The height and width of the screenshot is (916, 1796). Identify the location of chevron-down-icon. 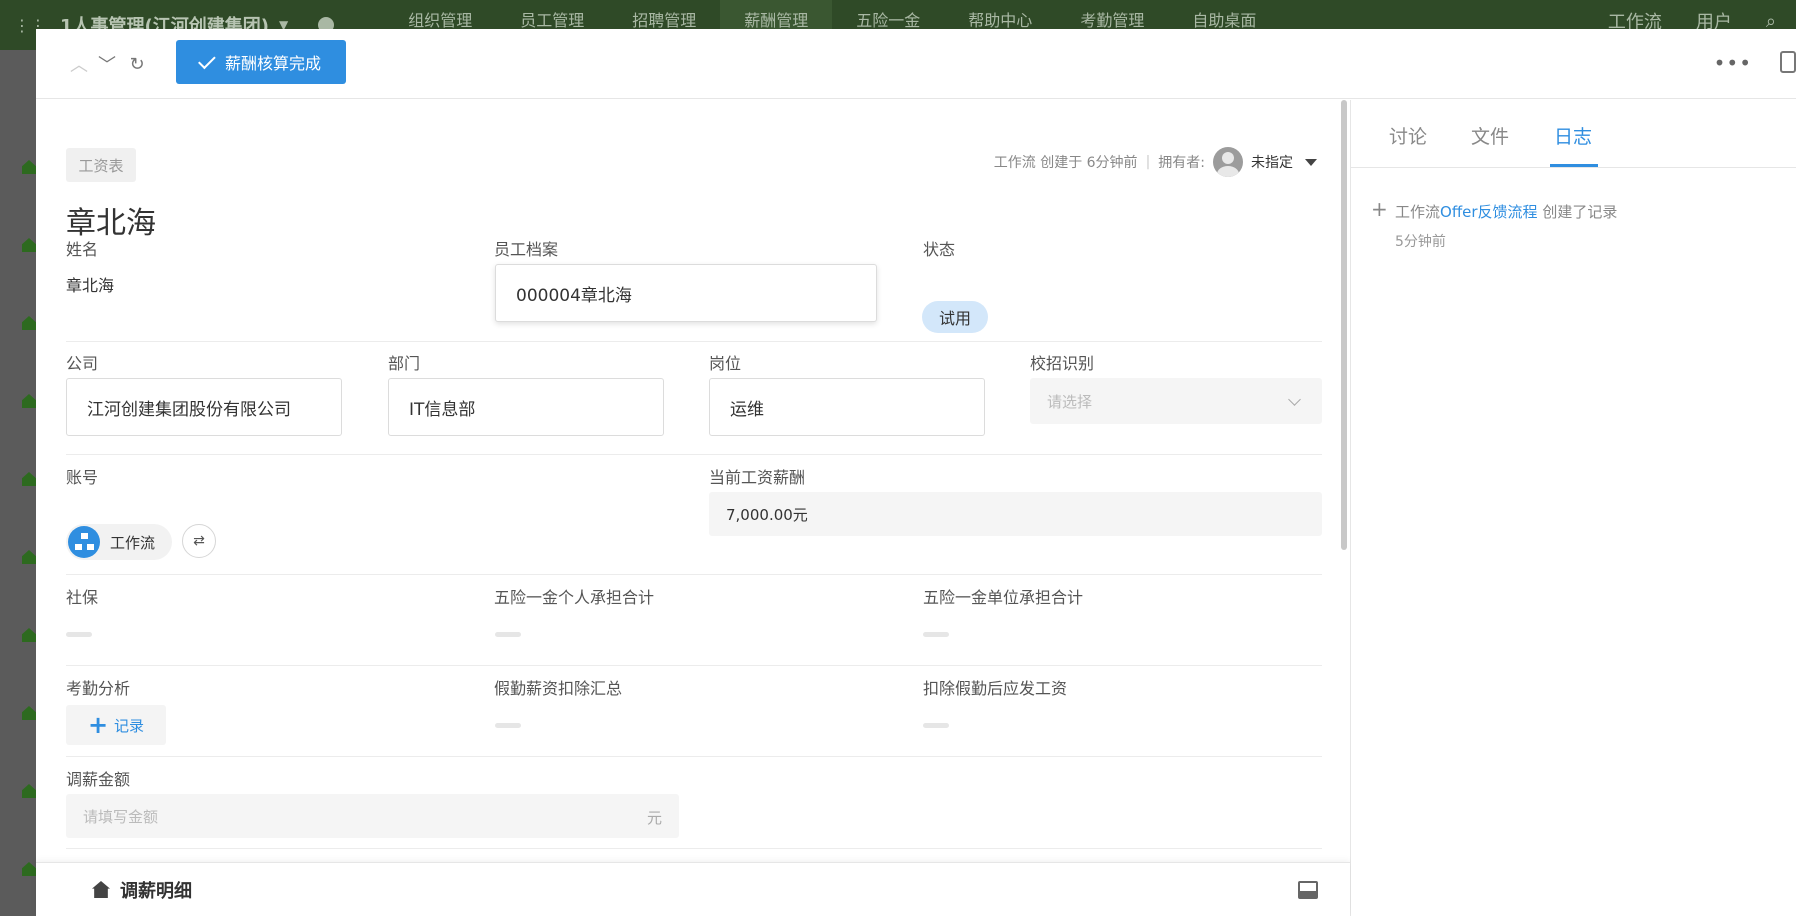
(1294, 399).